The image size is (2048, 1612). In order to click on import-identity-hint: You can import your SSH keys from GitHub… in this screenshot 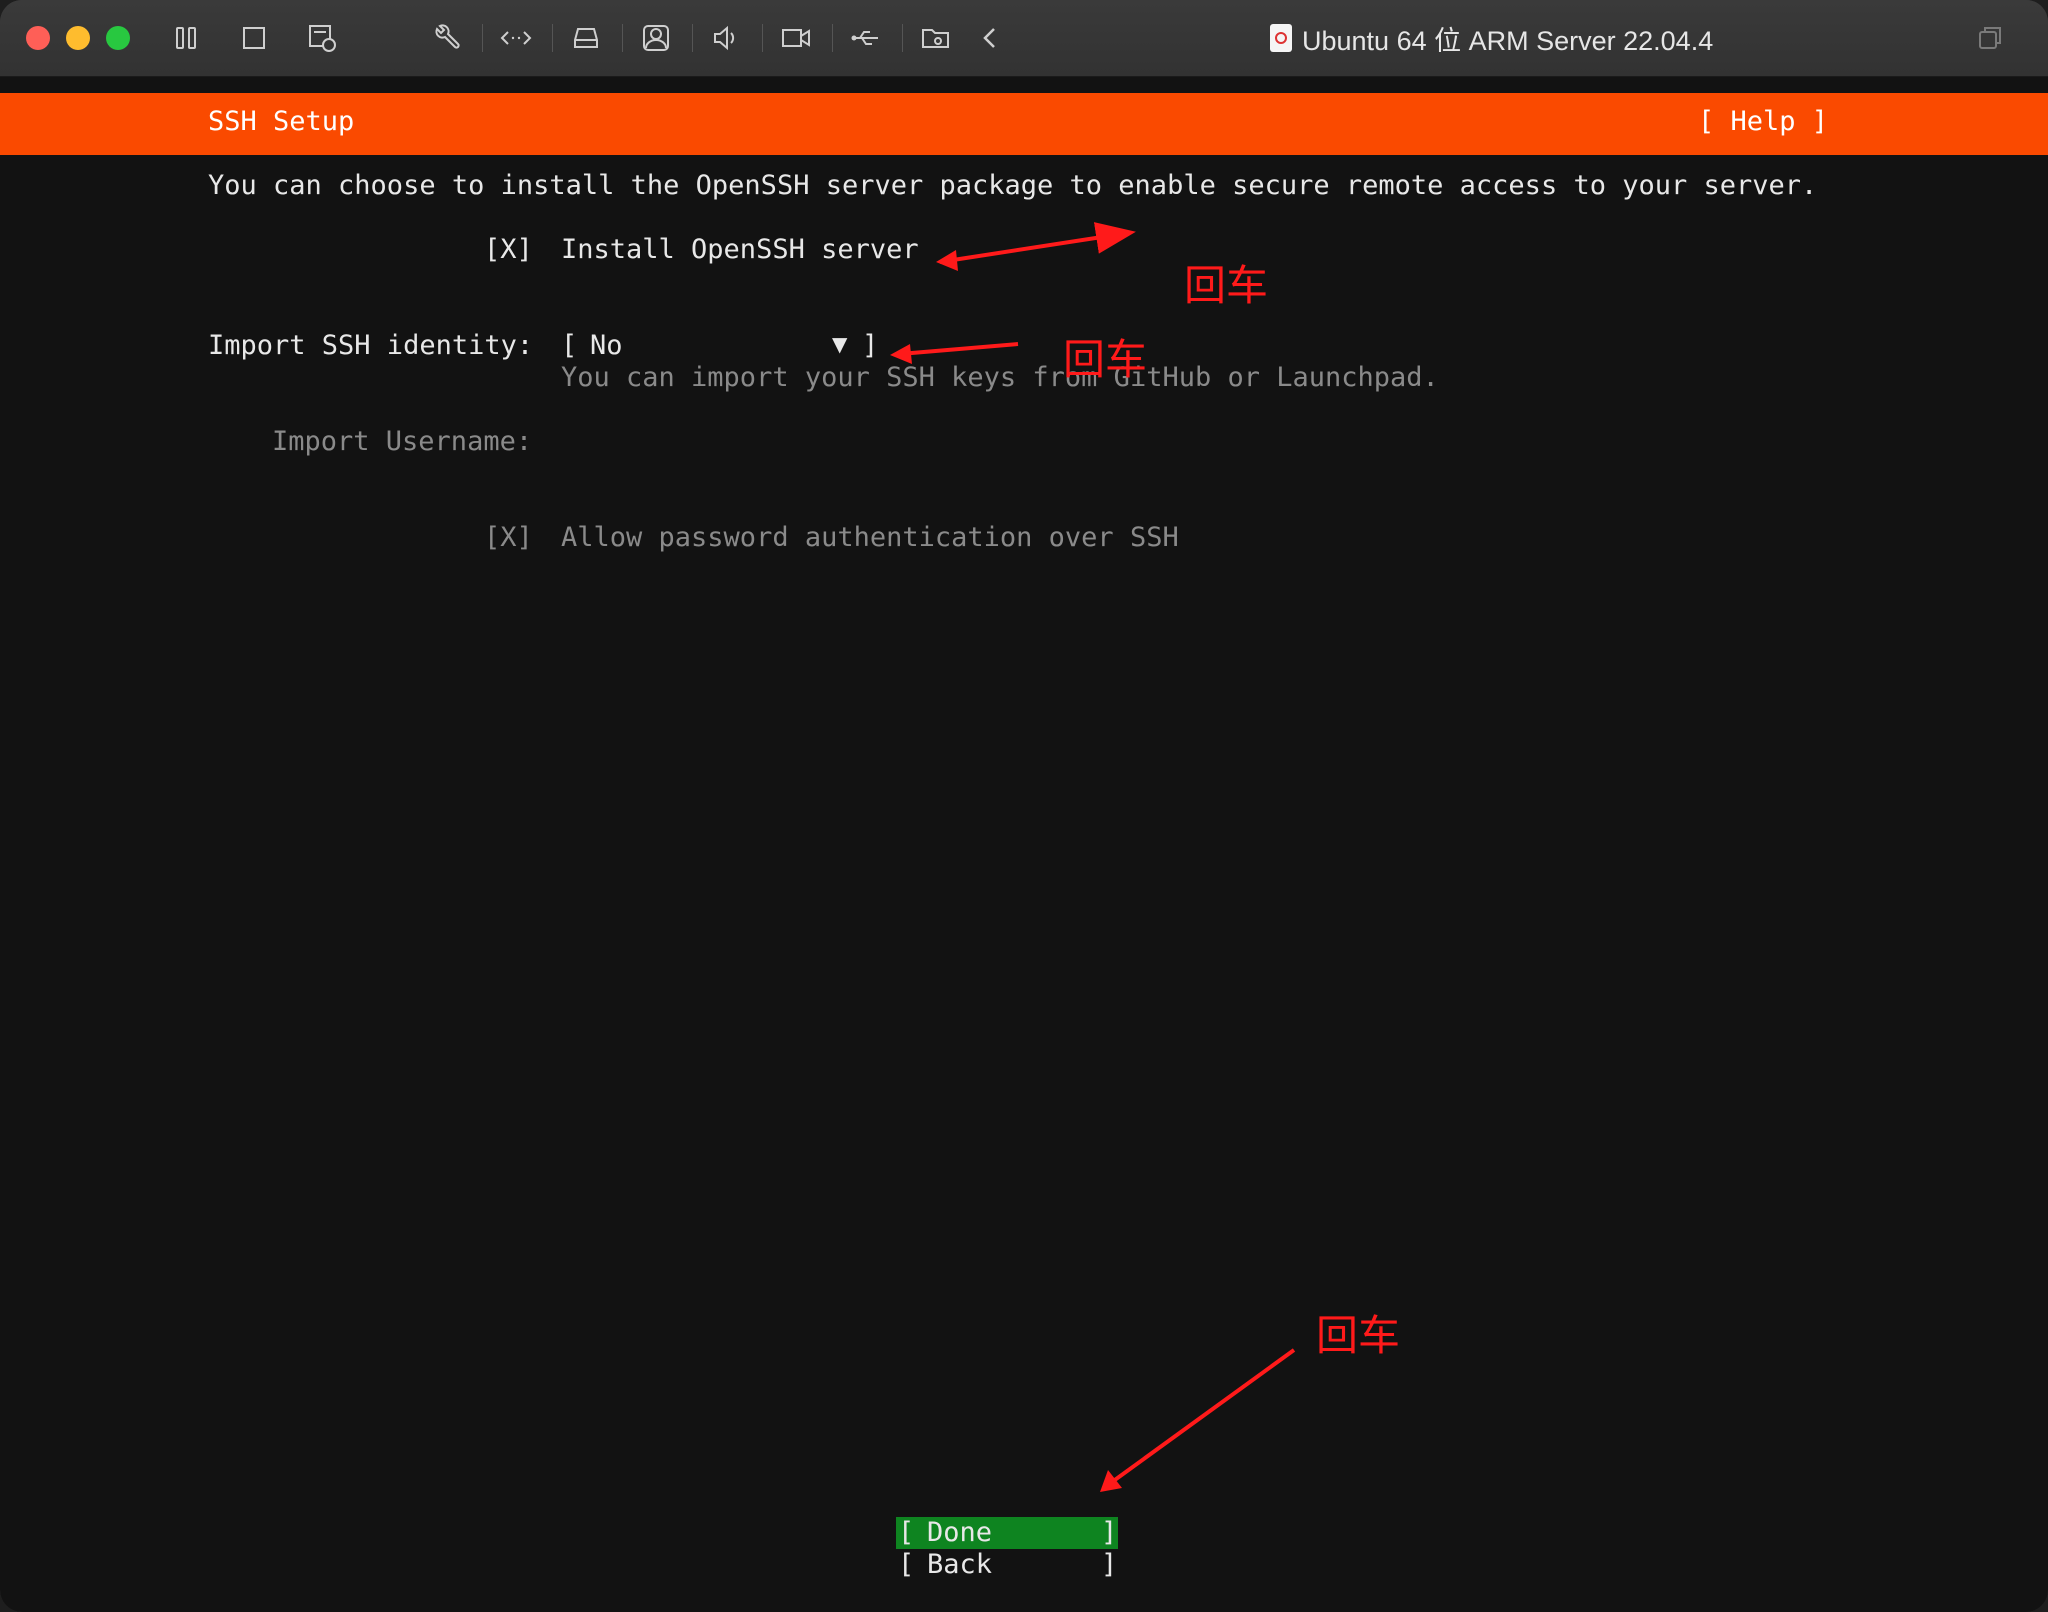, I will do `click(1000, 377)`.